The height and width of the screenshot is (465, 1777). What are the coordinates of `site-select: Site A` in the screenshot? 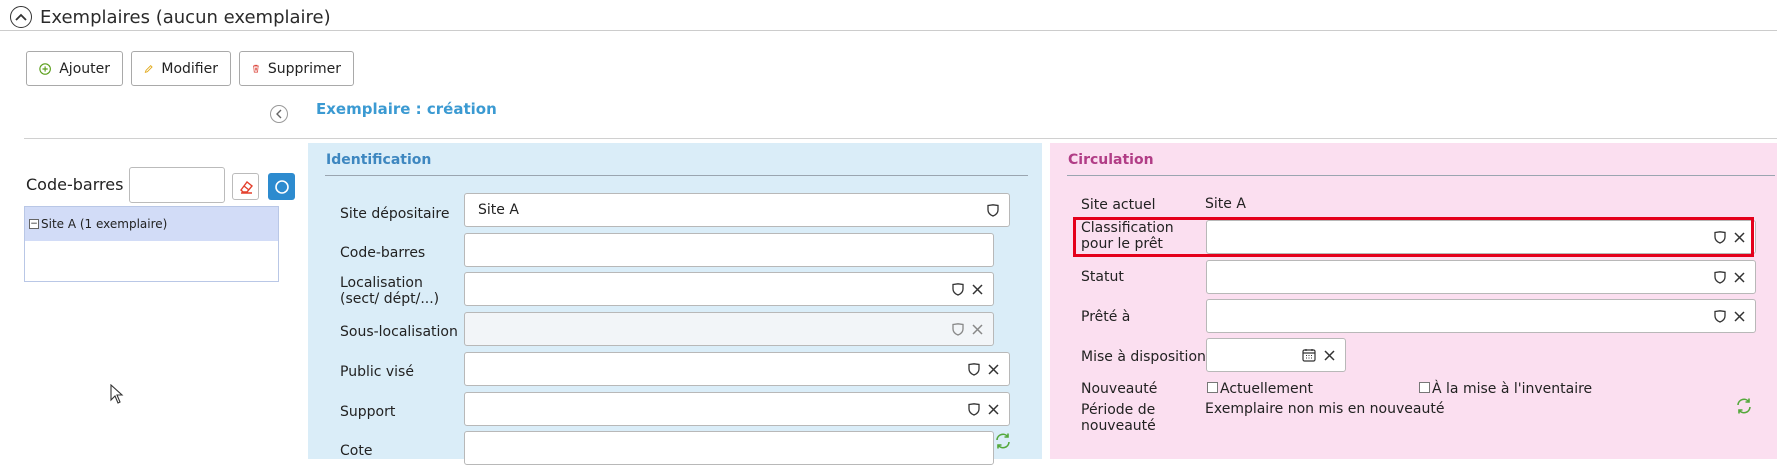 It's located at (737, 210).